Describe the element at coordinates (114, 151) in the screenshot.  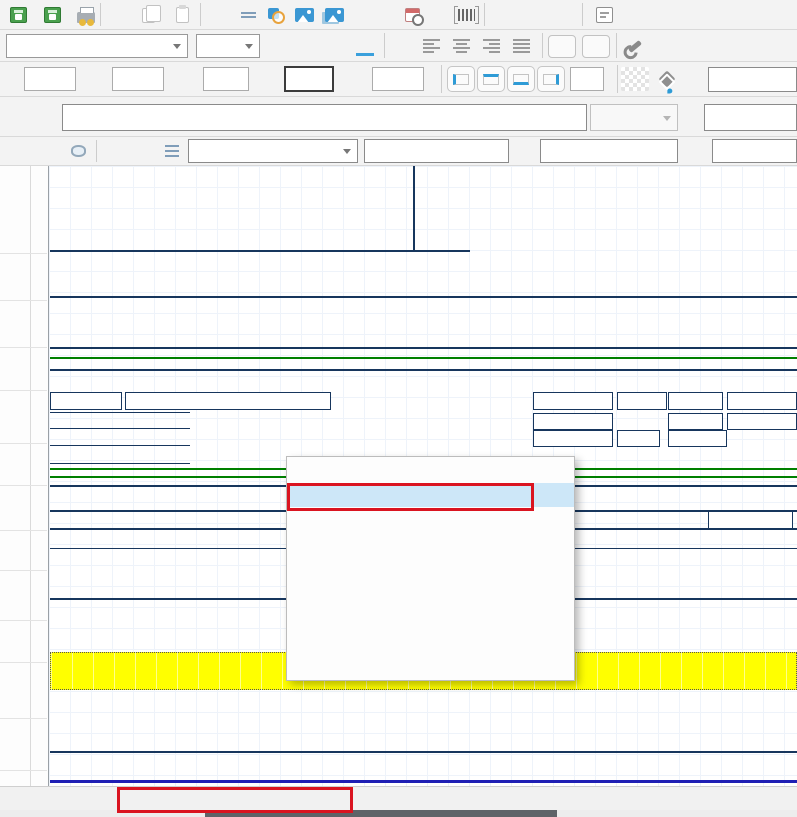
I see `move-up-button` at that location.